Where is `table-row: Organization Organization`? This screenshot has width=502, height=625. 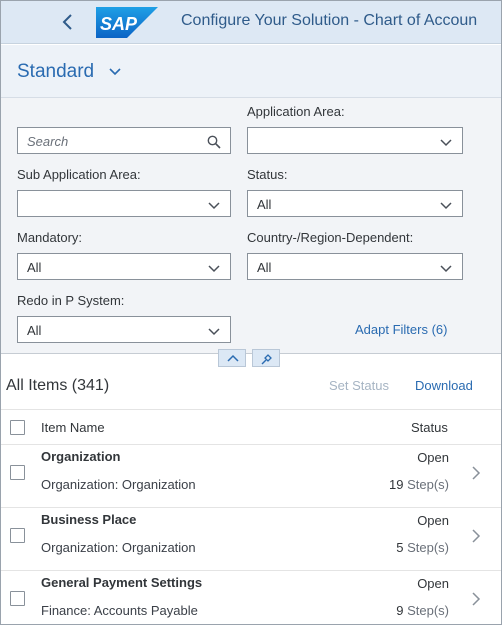 table-row: Organization Organization is located at coordinates (251, 476).